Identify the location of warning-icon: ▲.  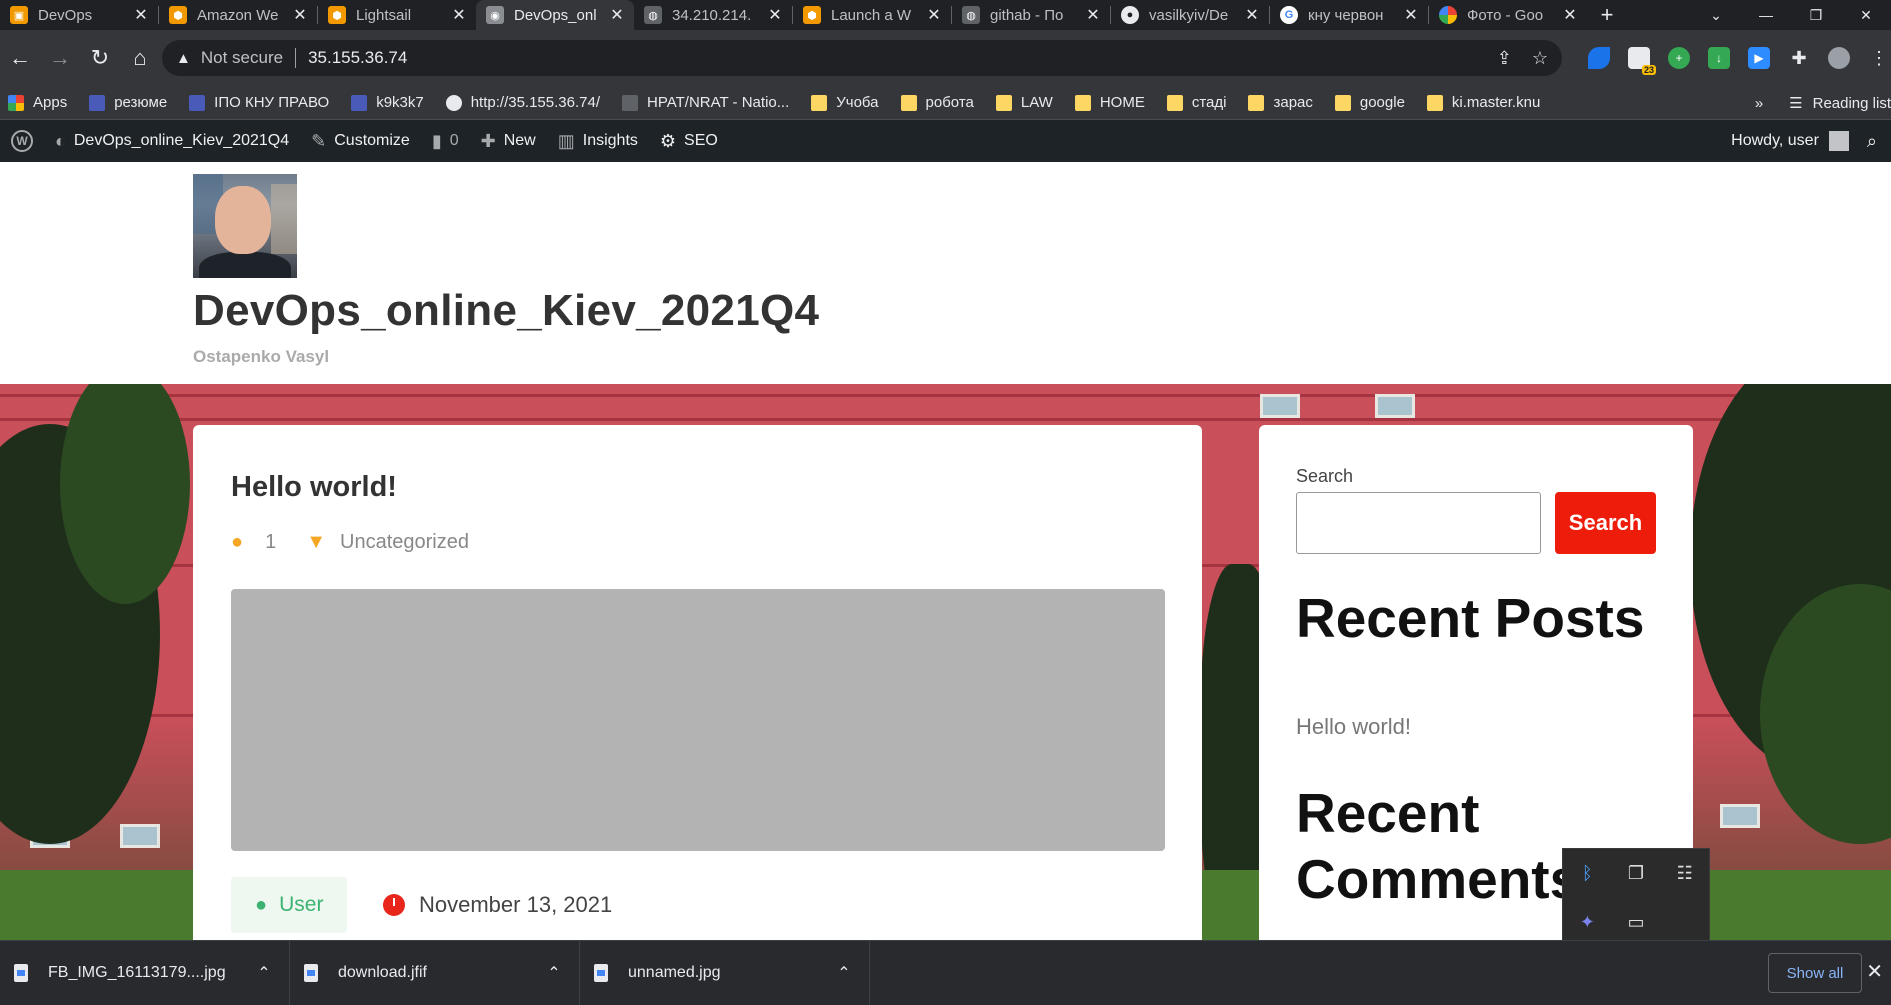
(183, 58).